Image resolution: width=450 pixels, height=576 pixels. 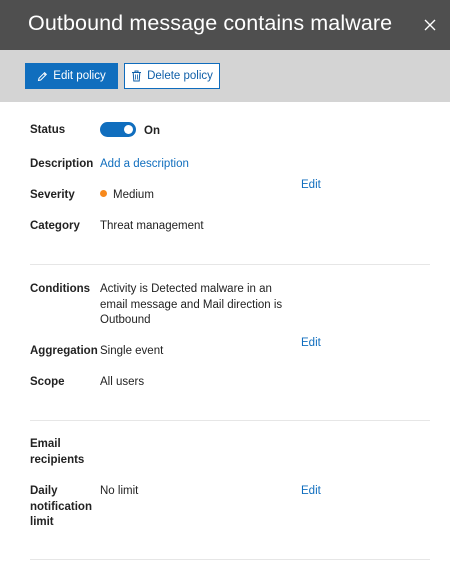 I want to click on add-description-link: Add a description, so click(x=144, y=165).